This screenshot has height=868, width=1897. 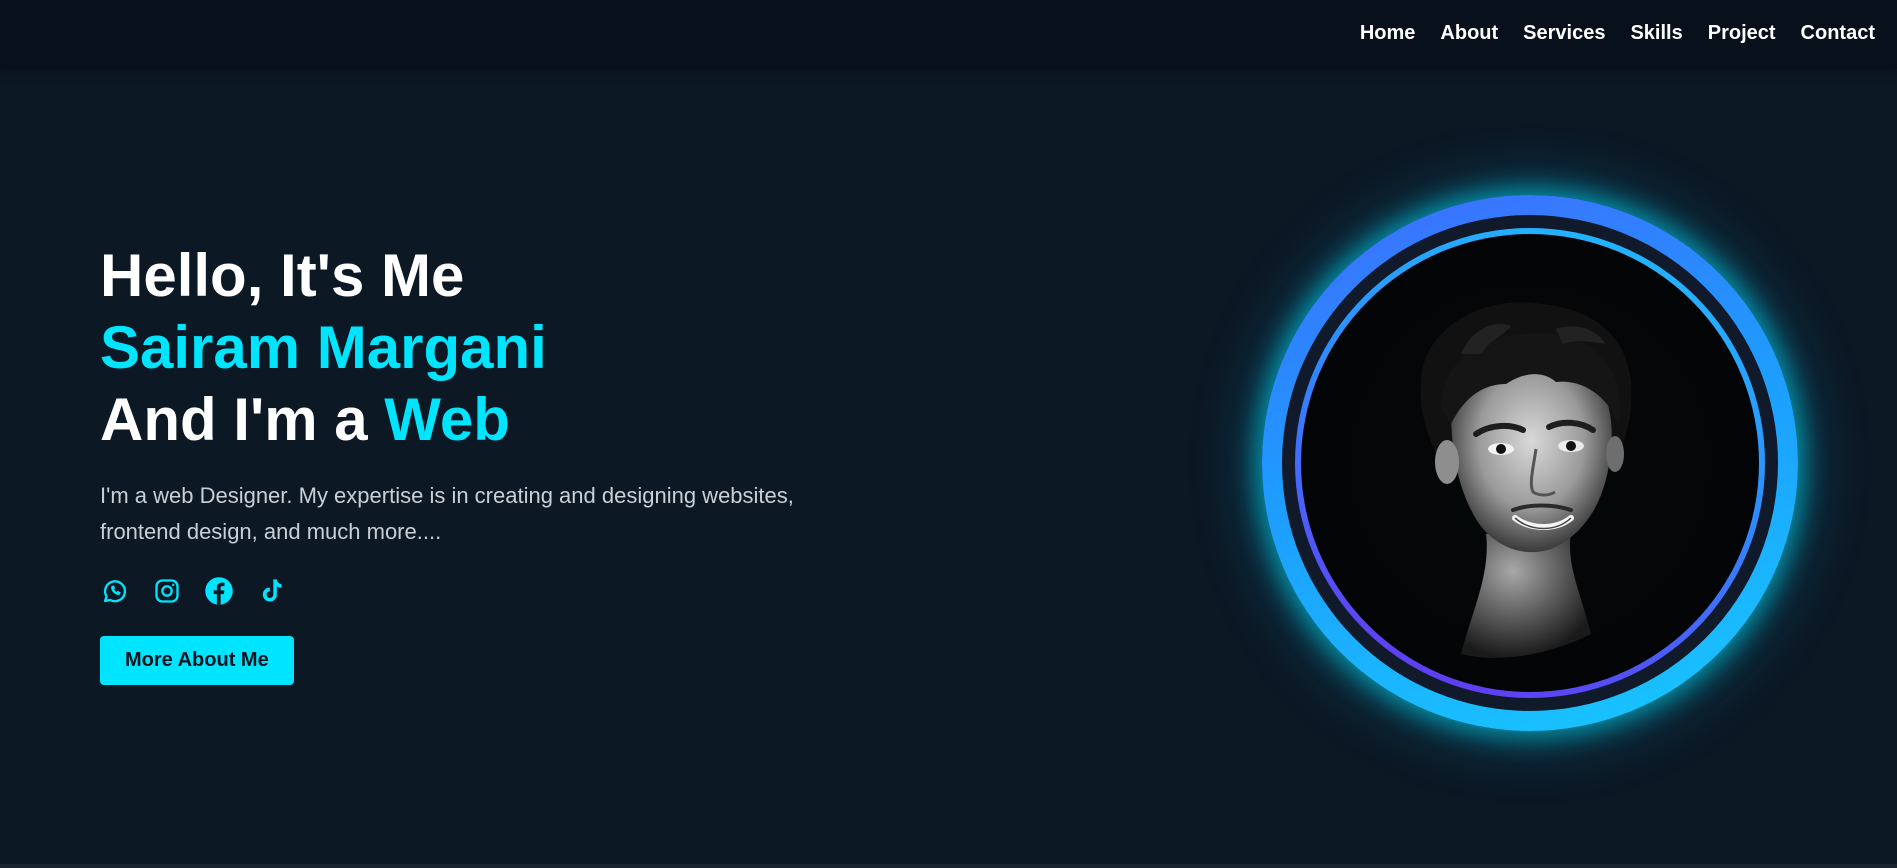 What do you see at coordinates (1656, 33) in the screenshot?
I see `nav-skills-link: Skills` at bounding box center [1656, 33].